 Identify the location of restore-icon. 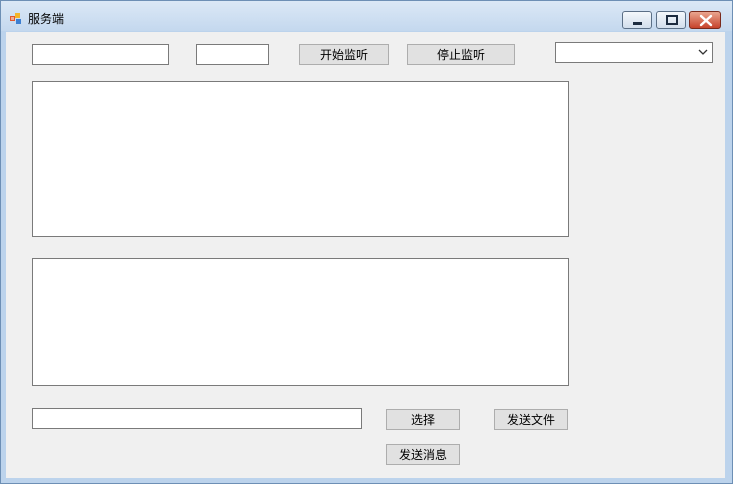
(672, 20).